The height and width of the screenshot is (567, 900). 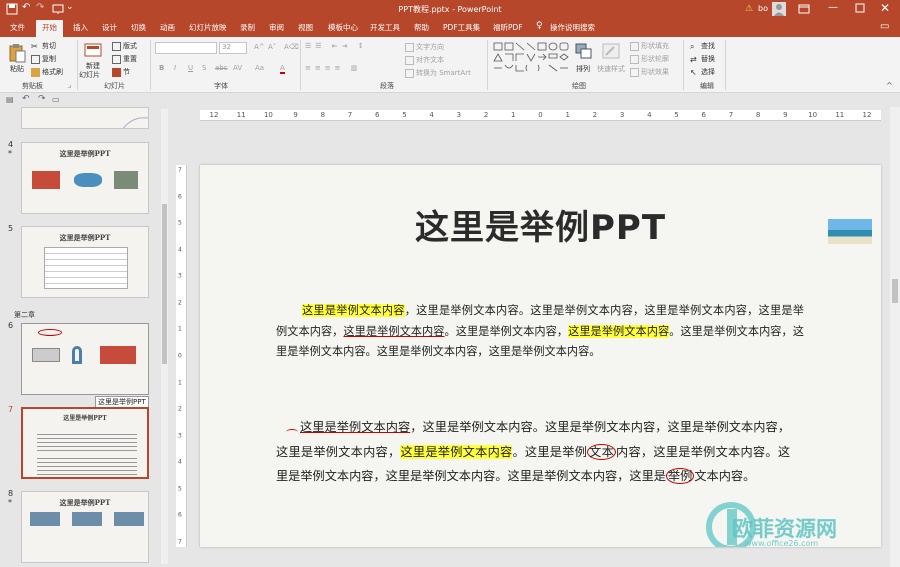 I want to click on redo-icon: ↷, so click(x=42, y=99).